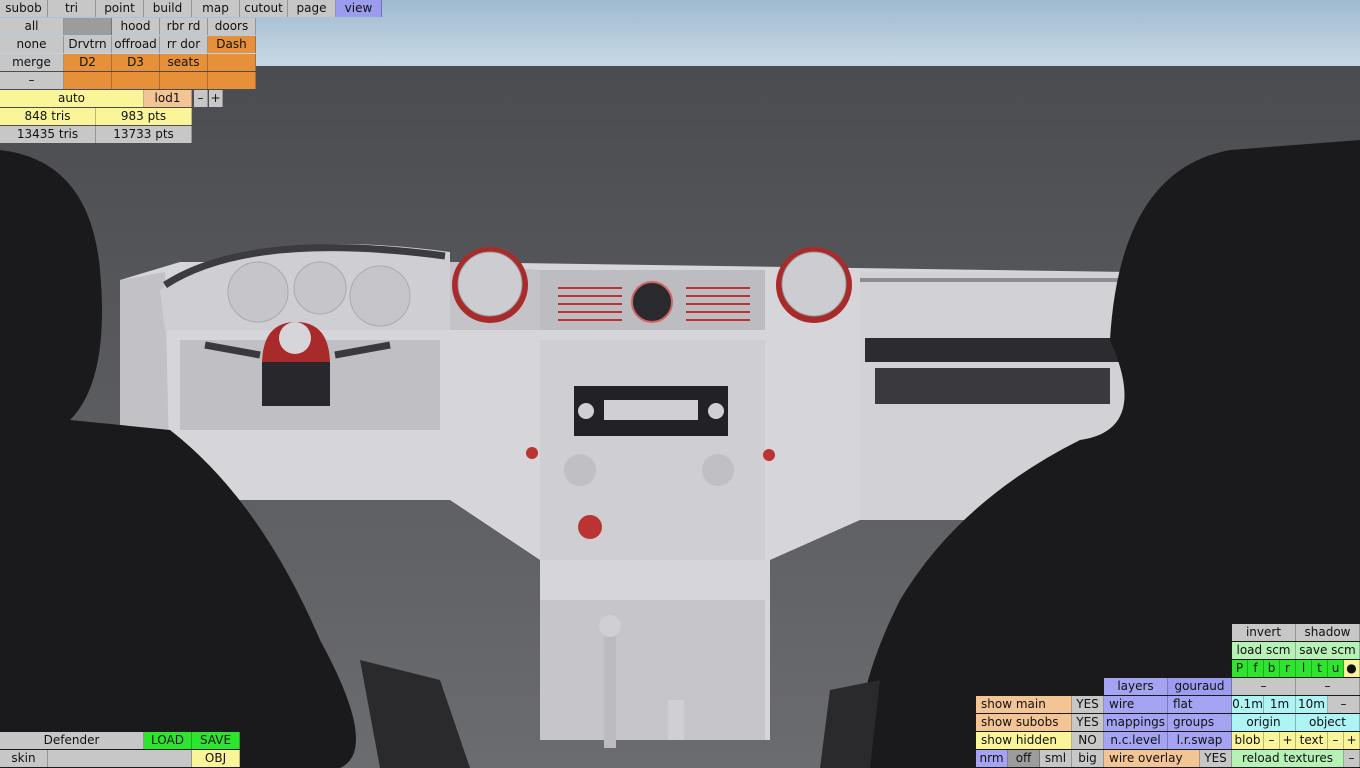  Describe the element at coordinates (1288, 740) in the screenshot. I see `blob-plus-button: +` at that location.